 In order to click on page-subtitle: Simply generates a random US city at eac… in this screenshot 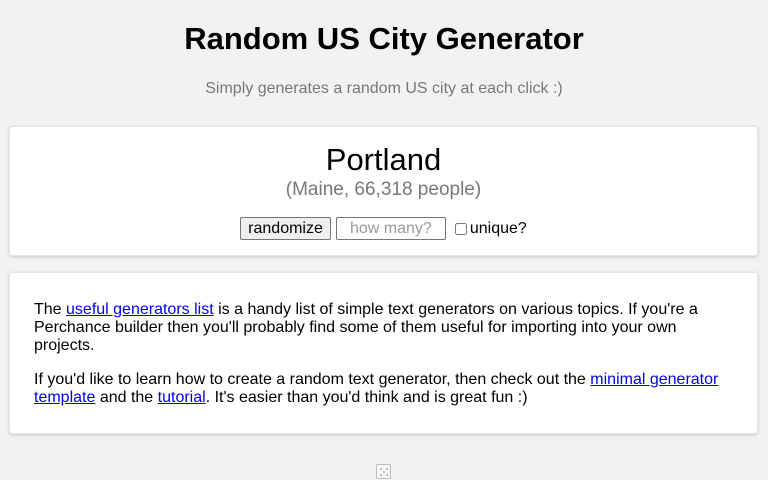, I will do `click(384, 88)`.